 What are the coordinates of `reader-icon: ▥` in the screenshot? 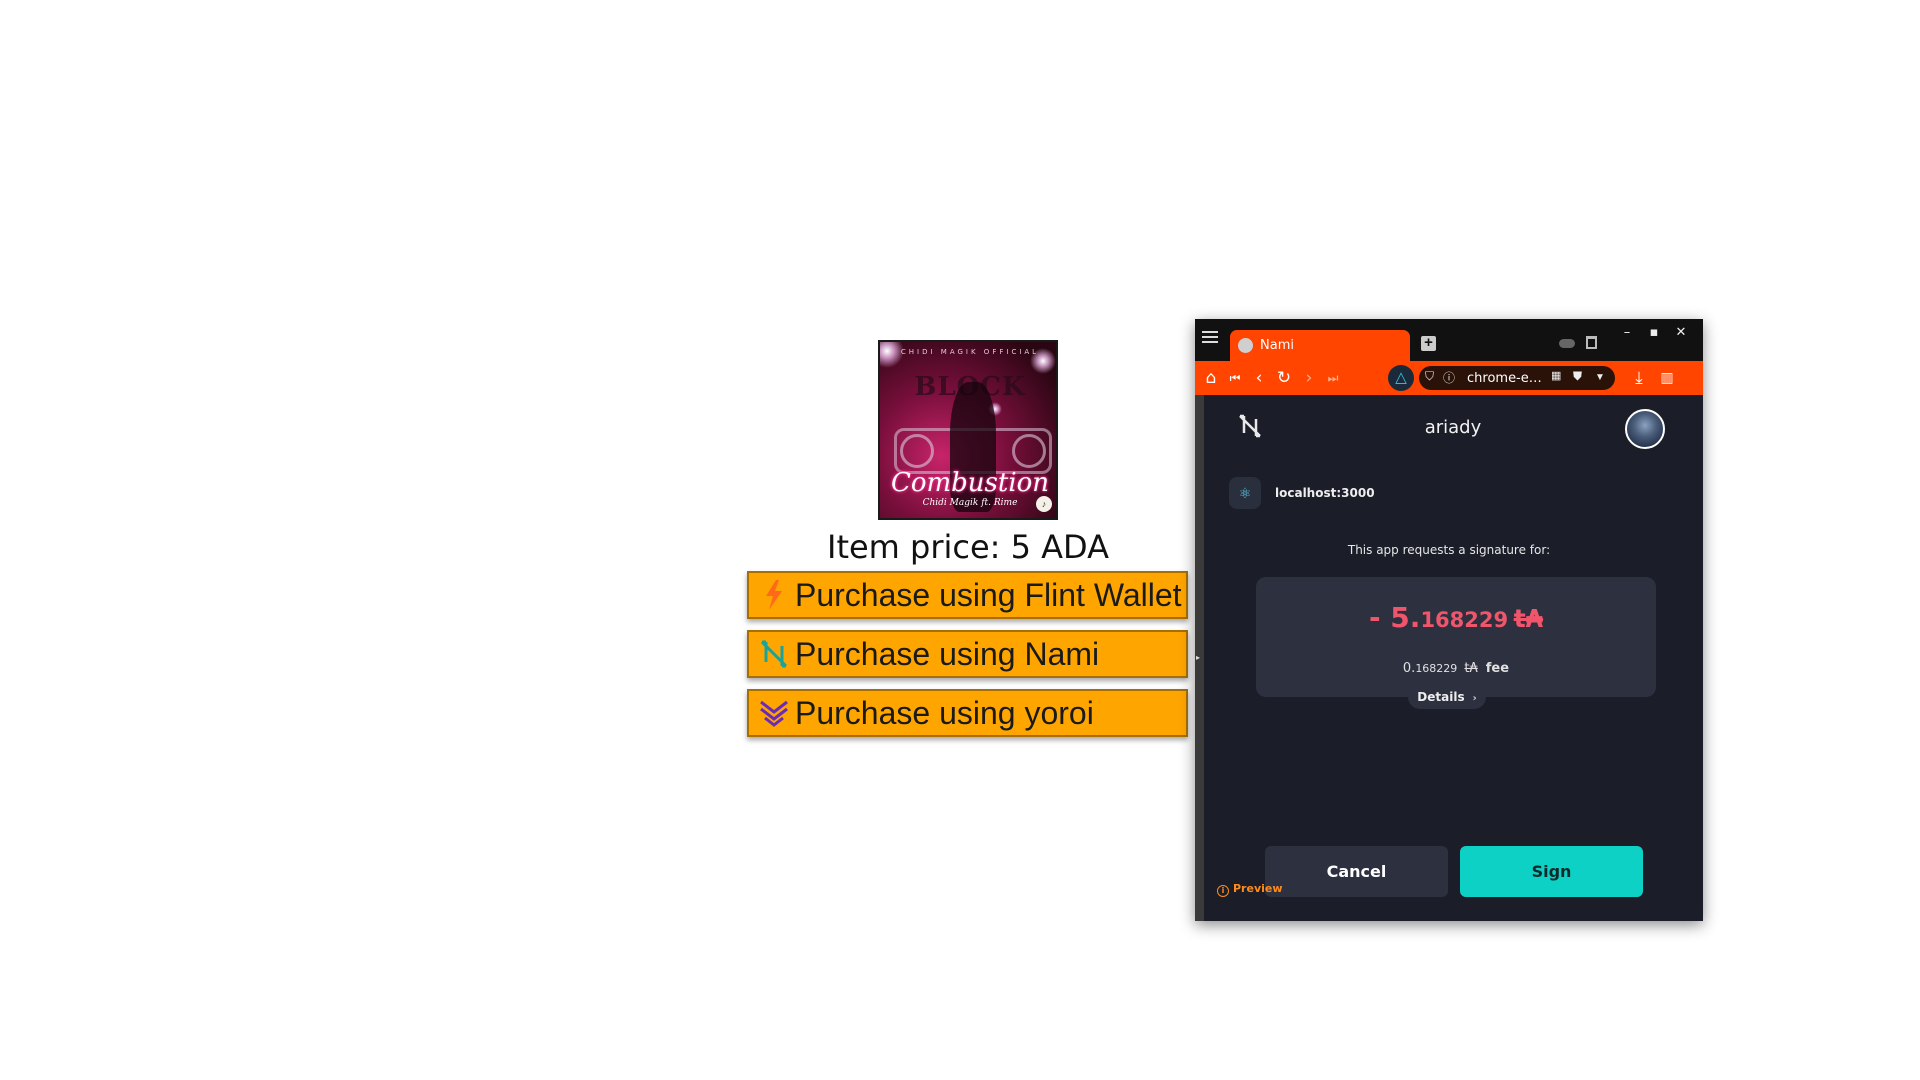 It's located at (1667, 378).